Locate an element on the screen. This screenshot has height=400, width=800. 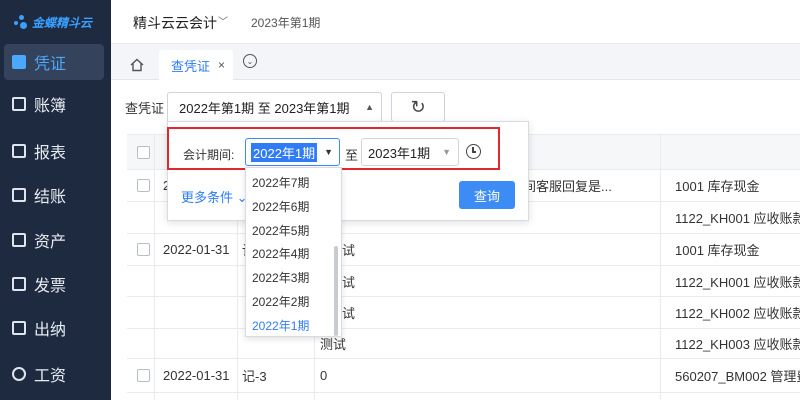
filter-label: 查凭证 is located at coordinates (145, 108).